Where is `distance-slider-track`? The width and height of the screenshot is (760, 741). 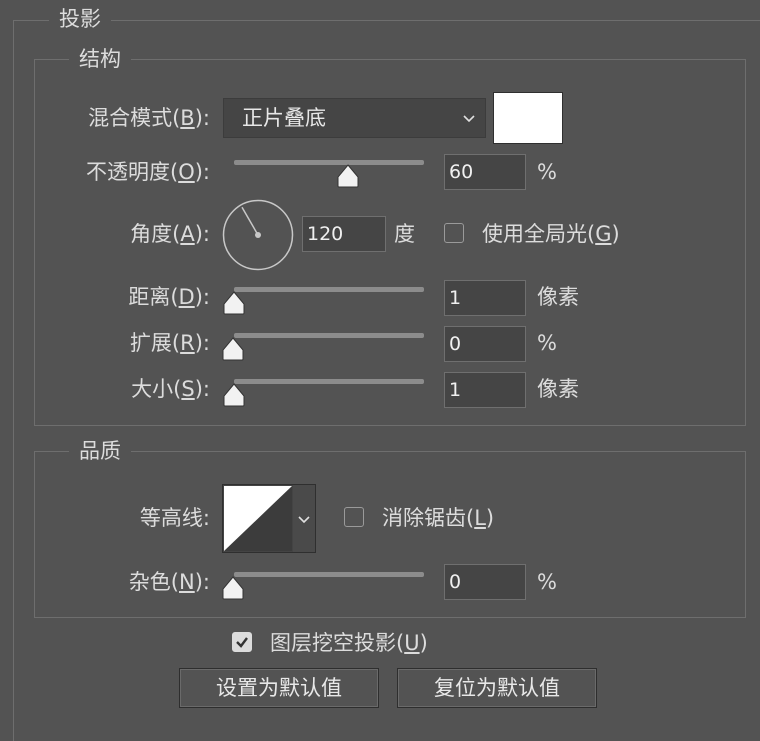
distance-slider-track is located at coordinates (329, 289).